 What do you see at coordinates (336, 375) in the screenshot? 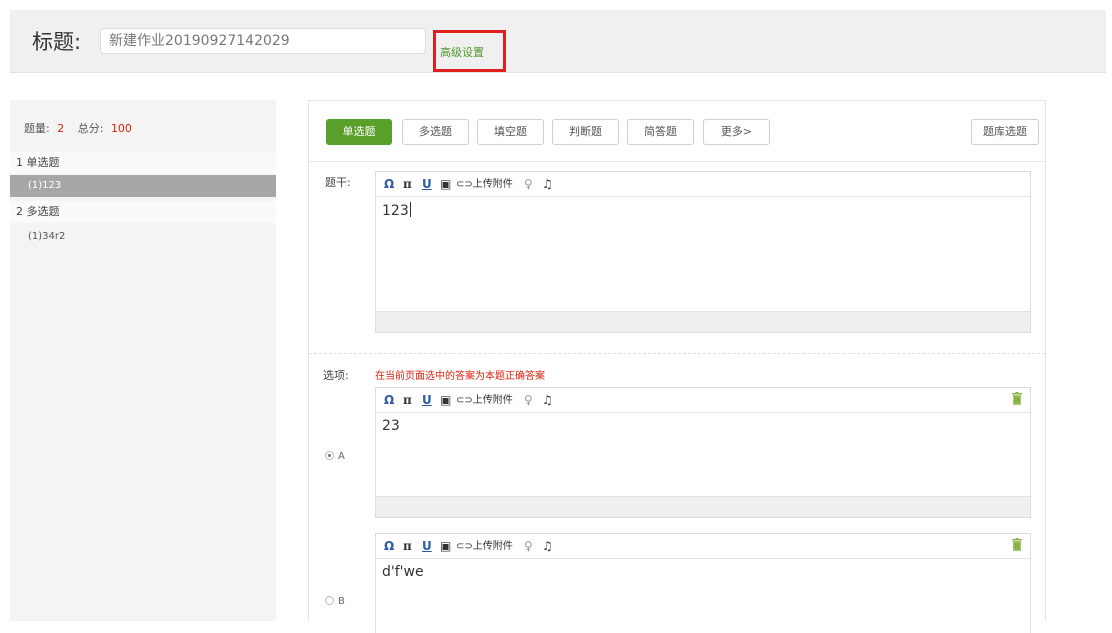
I see `options-label: 选项:` at bounding box center [336, 375].